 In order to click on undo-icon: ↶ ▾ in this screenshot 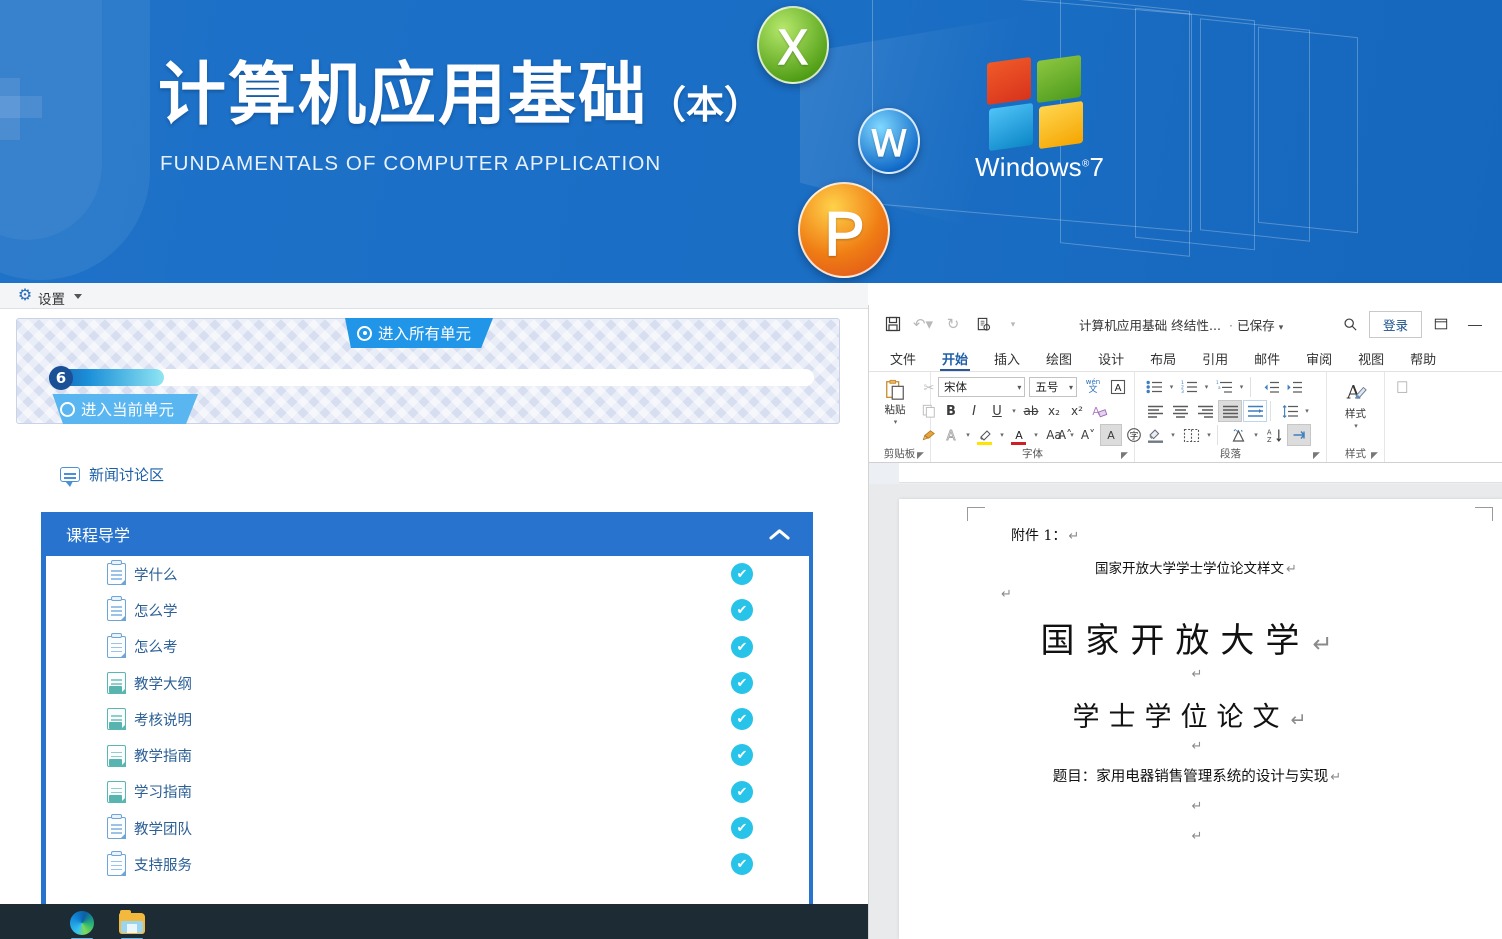, I will do `click(923, 324)`.